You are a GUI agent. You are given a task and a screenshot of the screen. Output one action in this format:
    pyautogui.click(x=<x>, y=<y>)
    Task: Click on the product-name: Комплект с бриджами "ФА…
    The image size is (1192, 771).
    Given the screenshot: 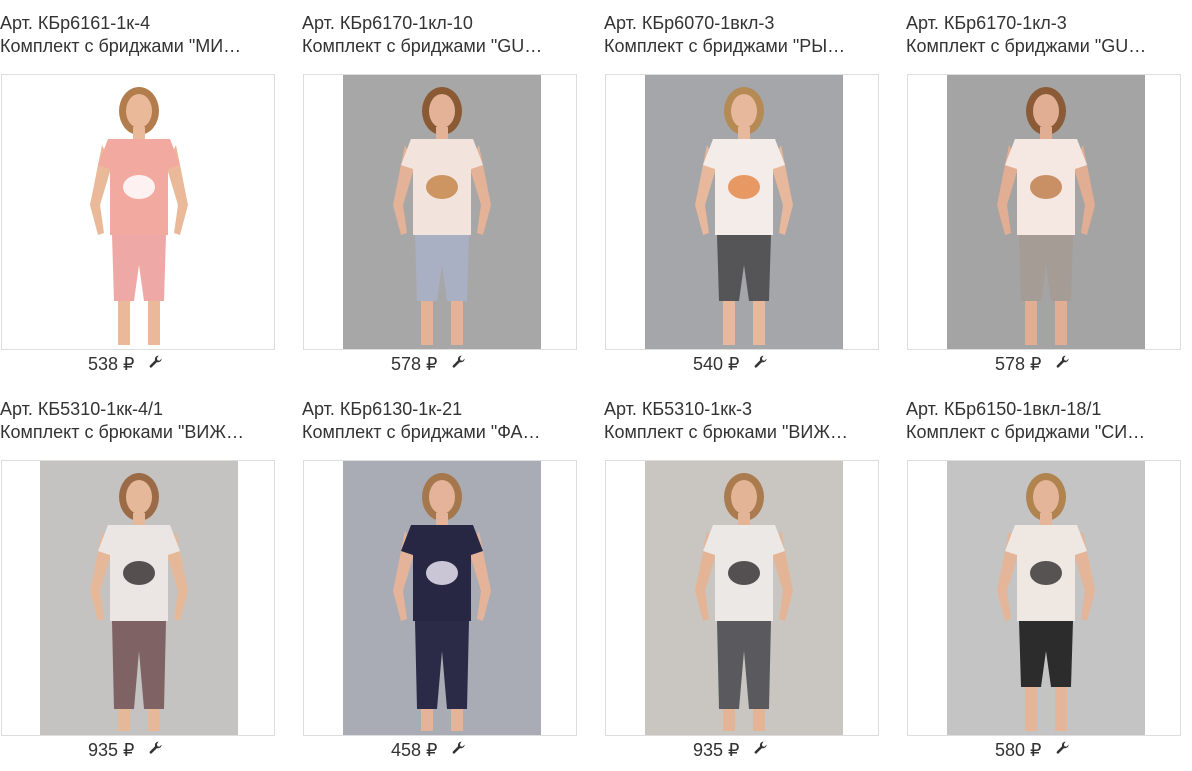 What is the action you would take?
    pyautogui.click(x=439, y=432)
    